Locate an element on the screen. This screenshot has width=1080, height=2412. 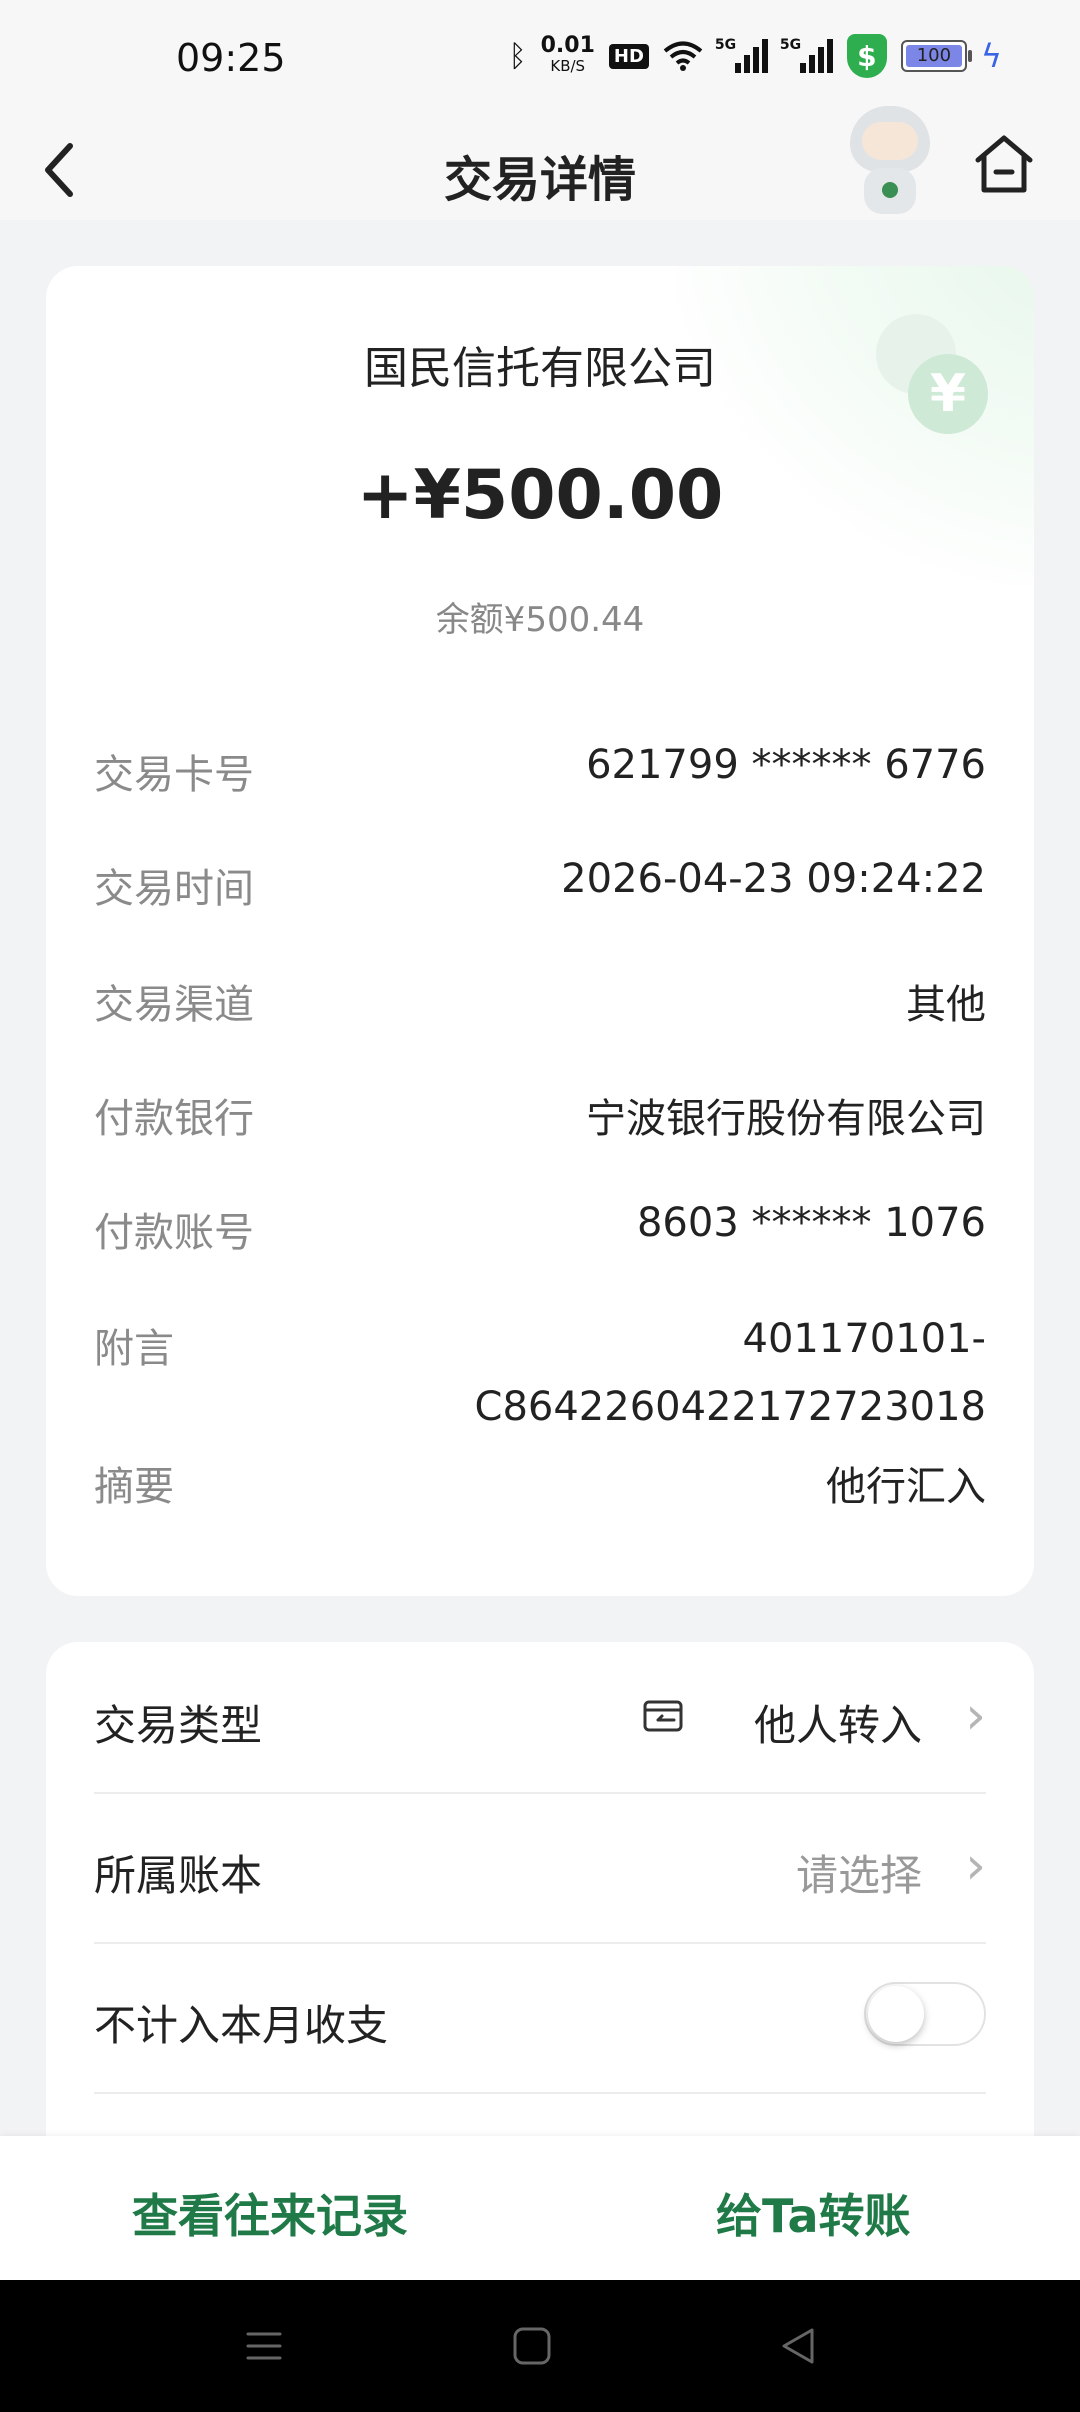
system-nav-bar is located at coordinates (540, 2346).